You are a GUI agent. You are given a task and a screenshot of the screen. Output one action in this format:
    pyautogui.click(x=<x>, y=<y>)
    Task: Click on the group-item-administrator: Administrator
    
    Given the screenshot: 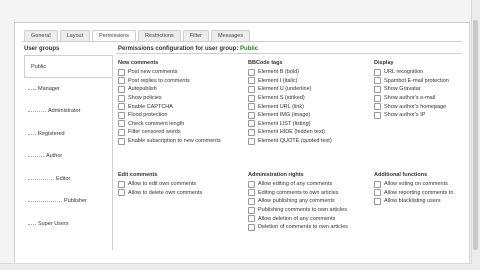 What is the action you would take?
    pyautogui.click(x=68, y=111)
    